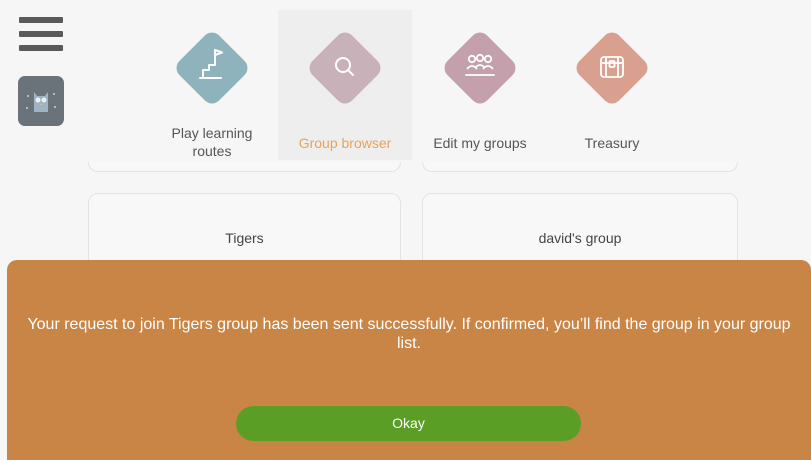 This screenshot has height=460, width=811. I want to click on treasure-chest-icon, so click(612, 67).